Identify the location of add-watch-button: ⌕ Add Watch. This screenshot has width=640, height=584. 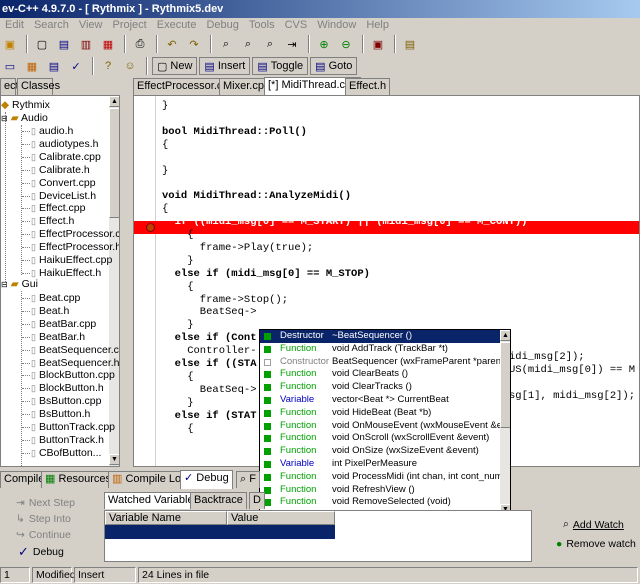
(593, 524).